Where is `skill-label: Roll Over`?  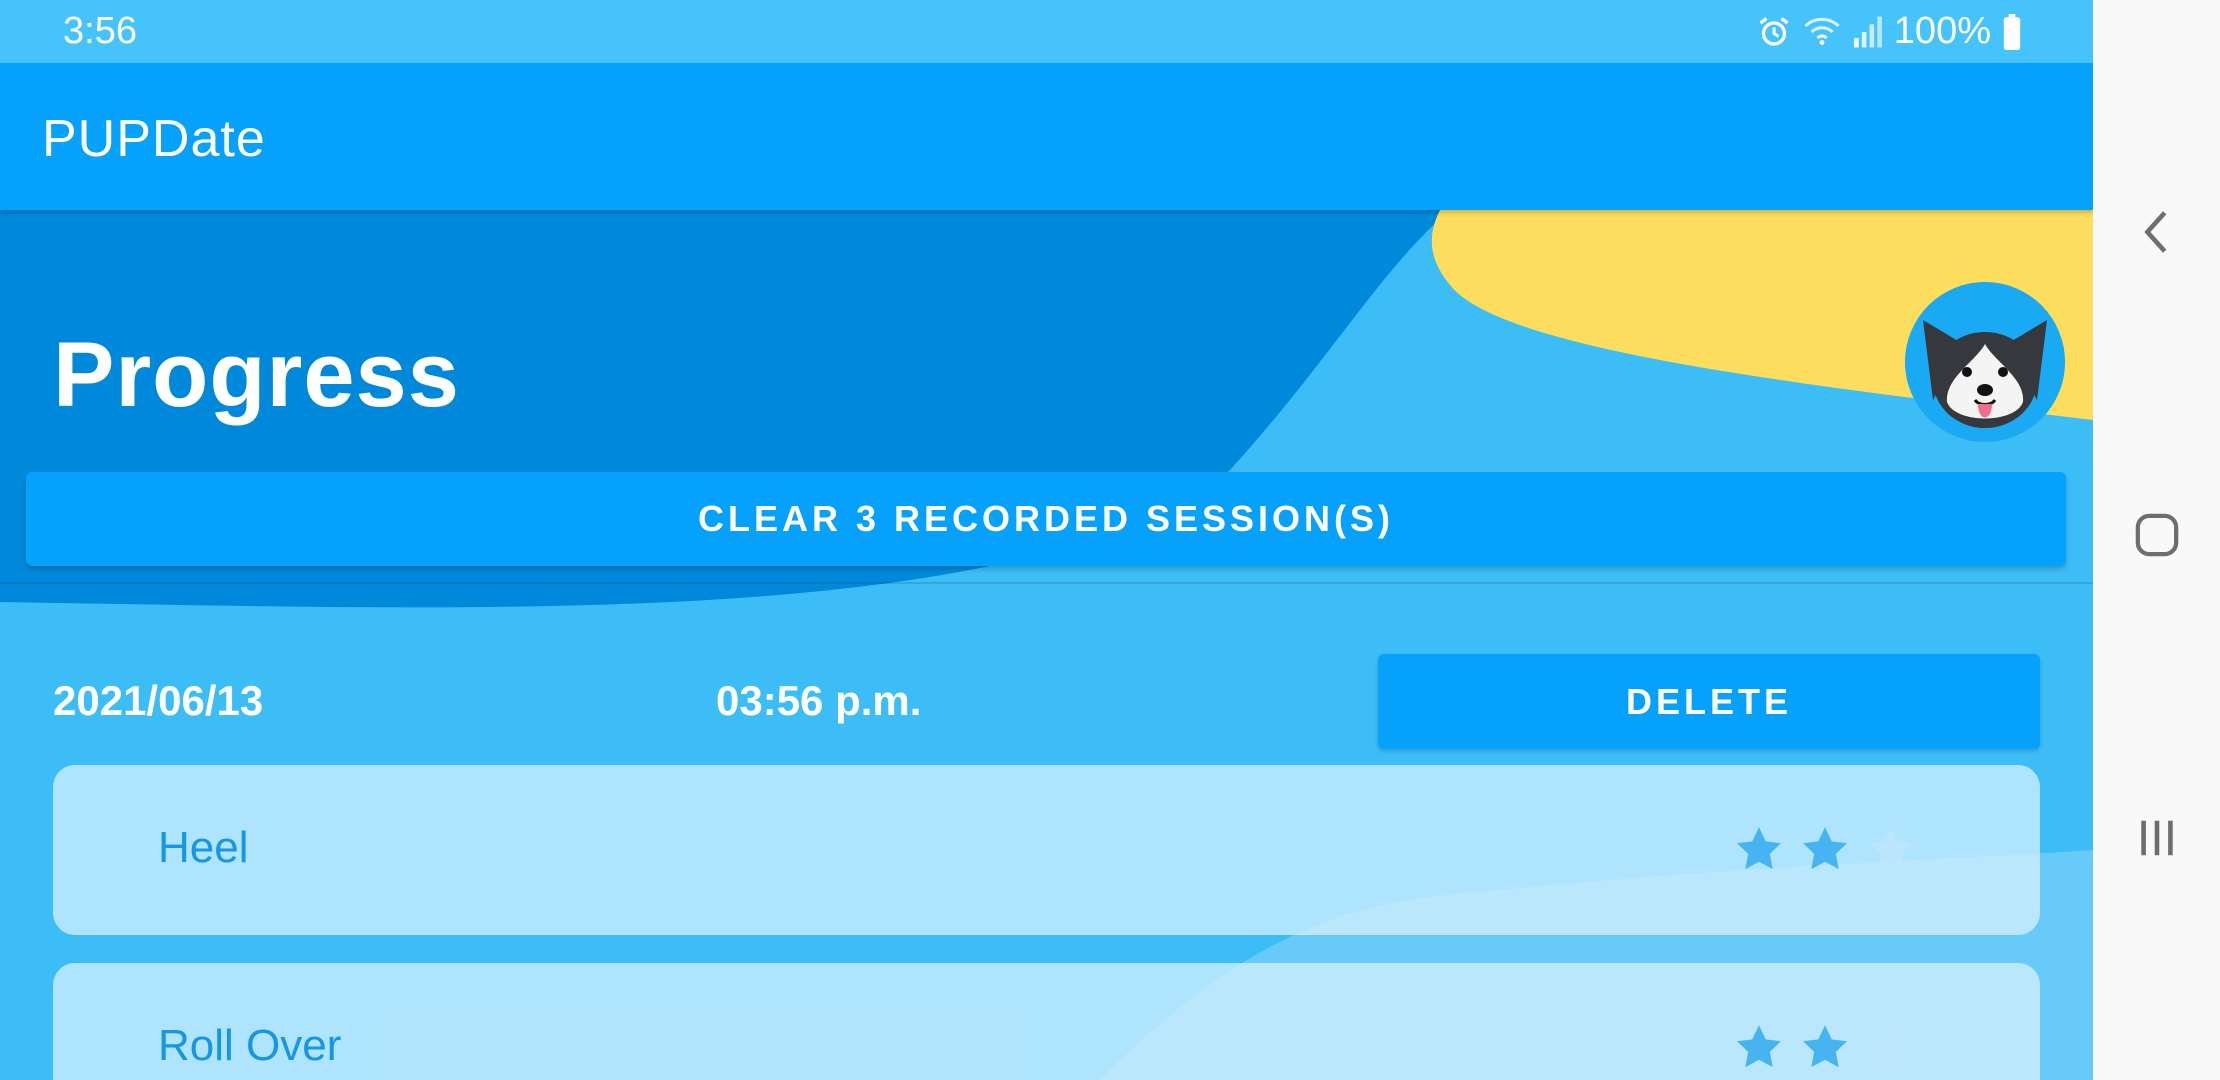
skill-label: Roll Over is located at coordinates (250, 1045).